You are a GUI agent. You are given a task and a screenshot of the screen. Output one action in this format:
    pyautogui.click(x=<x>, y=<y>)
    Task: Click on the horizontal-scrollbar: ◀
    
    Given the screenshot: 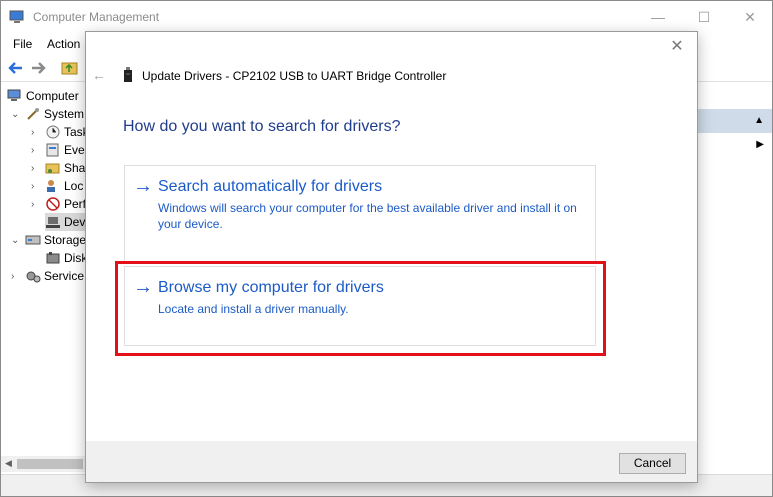 What is the action you would take?
    pyautogui.click(x=44, y=464)
    